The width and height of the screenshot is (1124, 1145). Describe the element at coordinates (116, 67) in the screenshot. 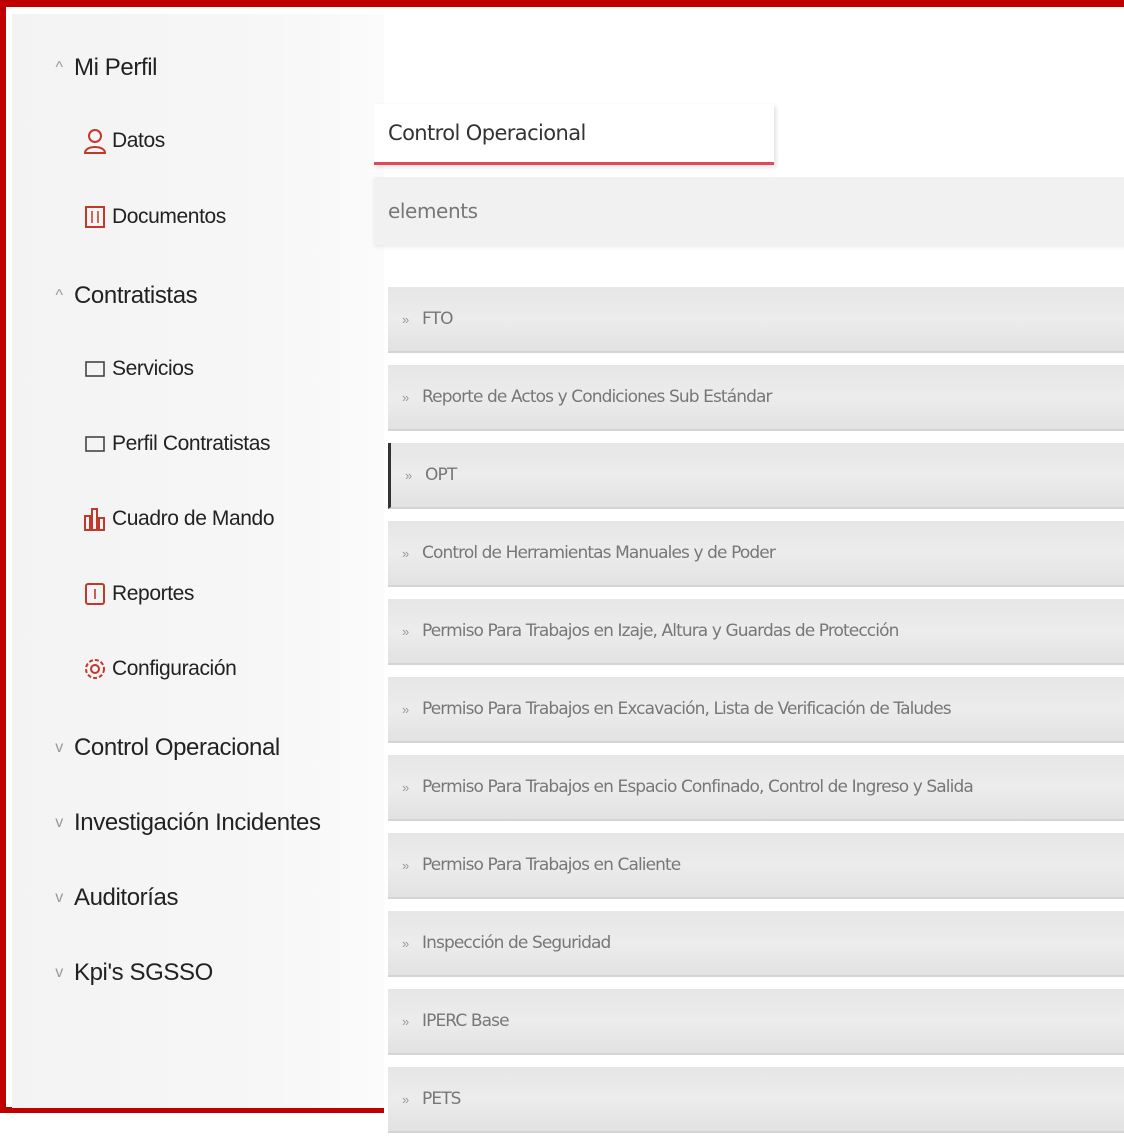

I see `sidebar-section-label: Mi Perfil` at that location.